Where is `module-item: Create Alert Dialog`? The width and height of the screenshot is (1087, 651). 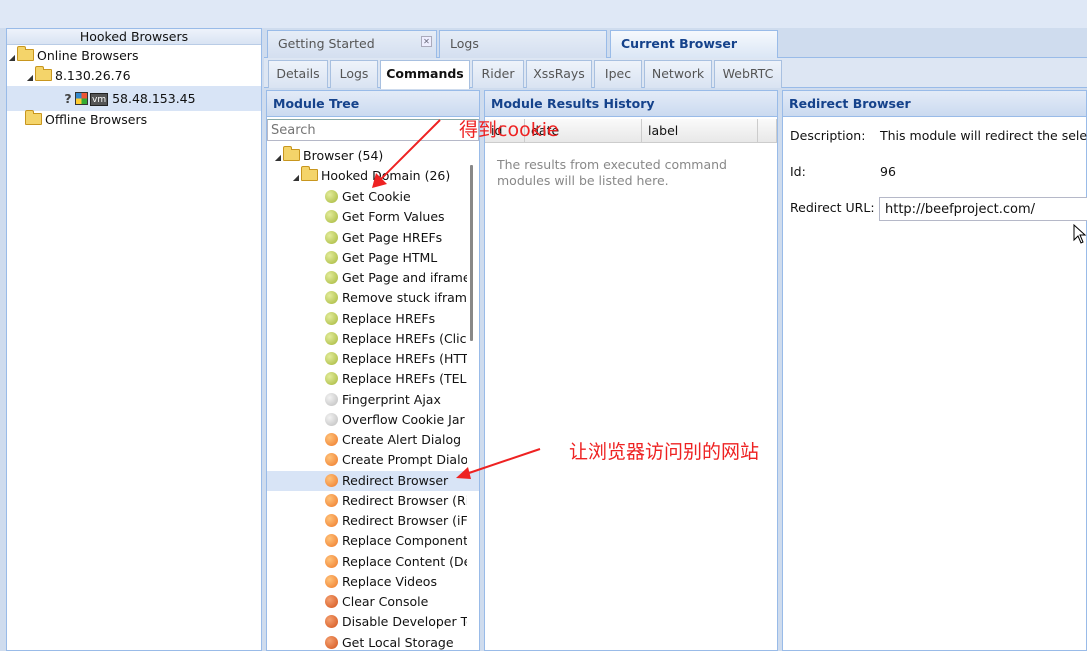
module-item: Create Alert Dialog is located at coordinates (367, 440).